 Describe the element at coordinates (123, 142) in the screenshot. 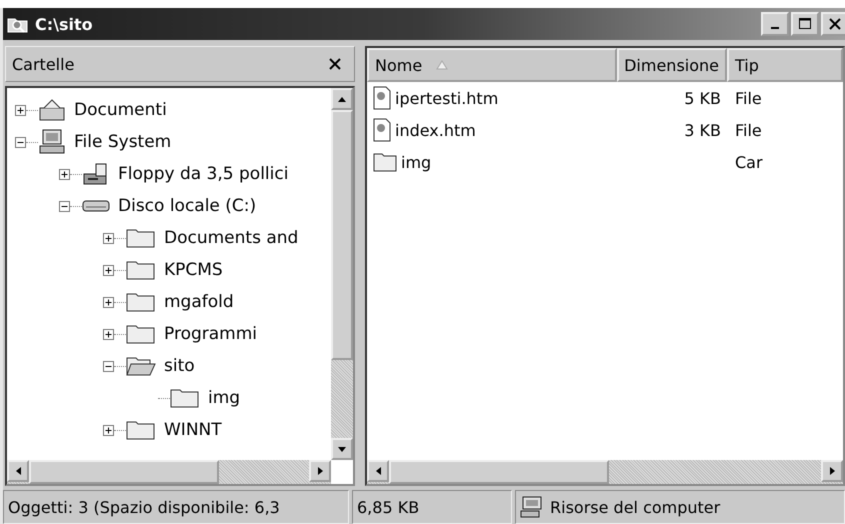

I see `tree-item: File System` at that location.